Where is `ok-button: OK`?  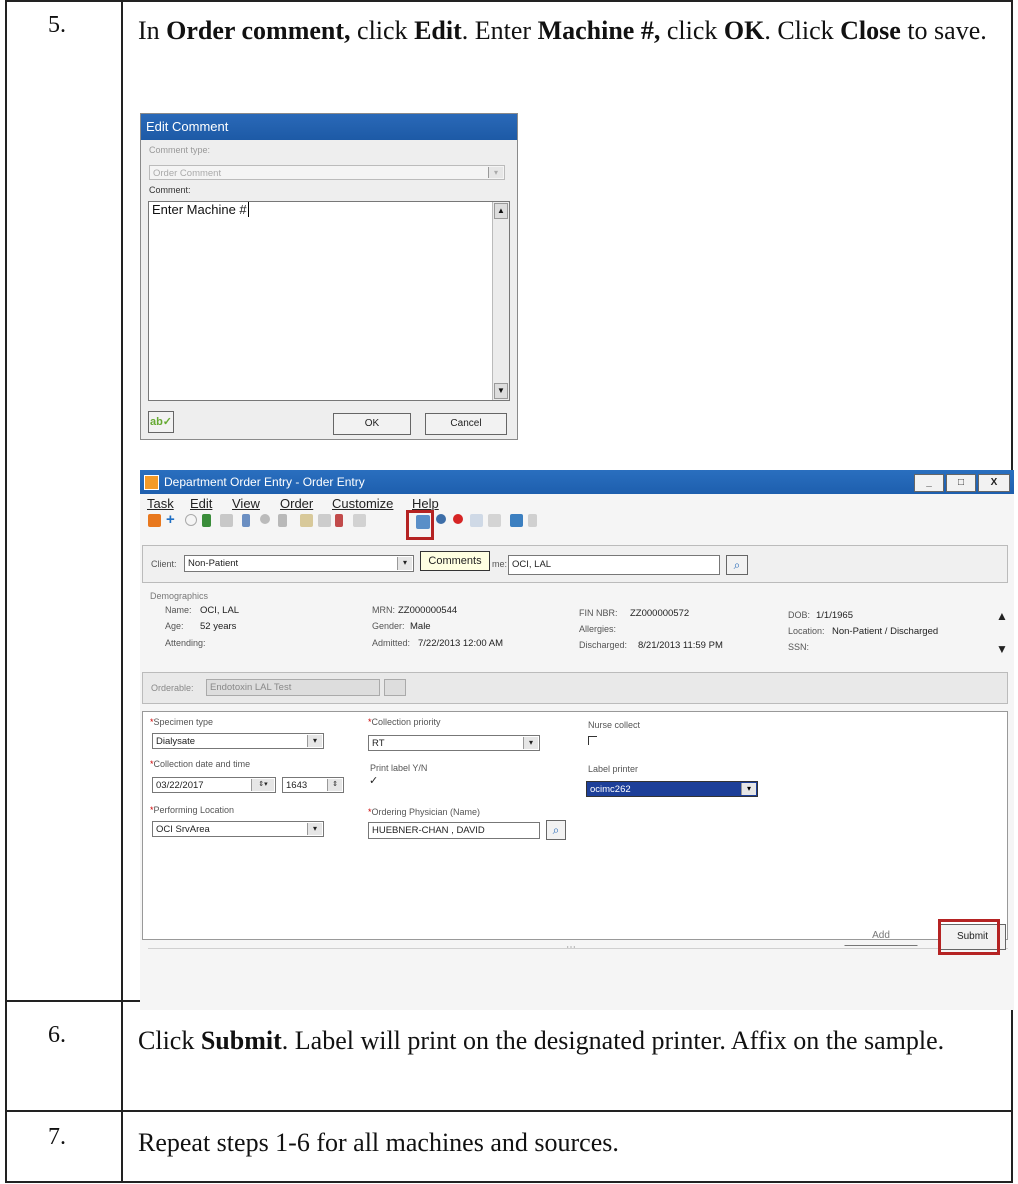
ok-button: OK is located at coordinates (372, 424).